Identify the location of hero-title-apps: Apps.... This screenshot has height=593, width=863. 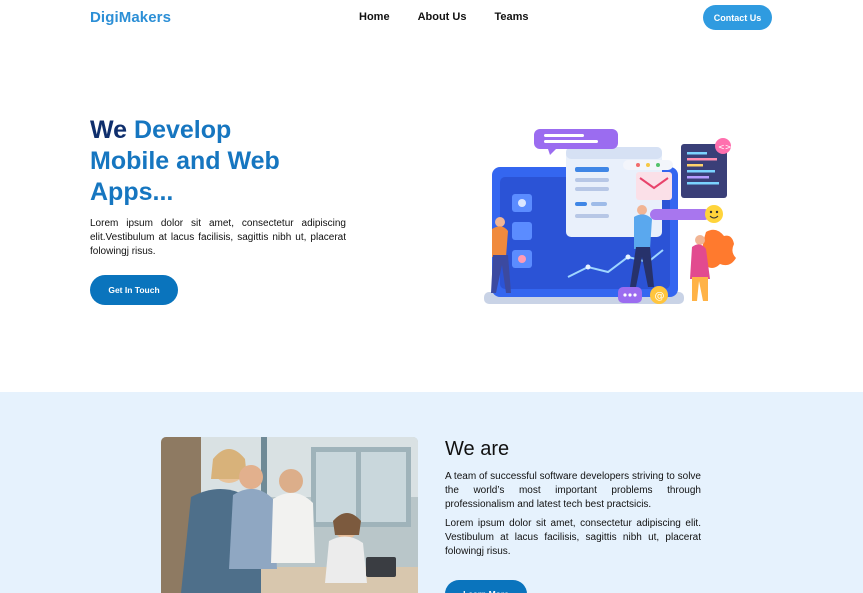
(132, 192).